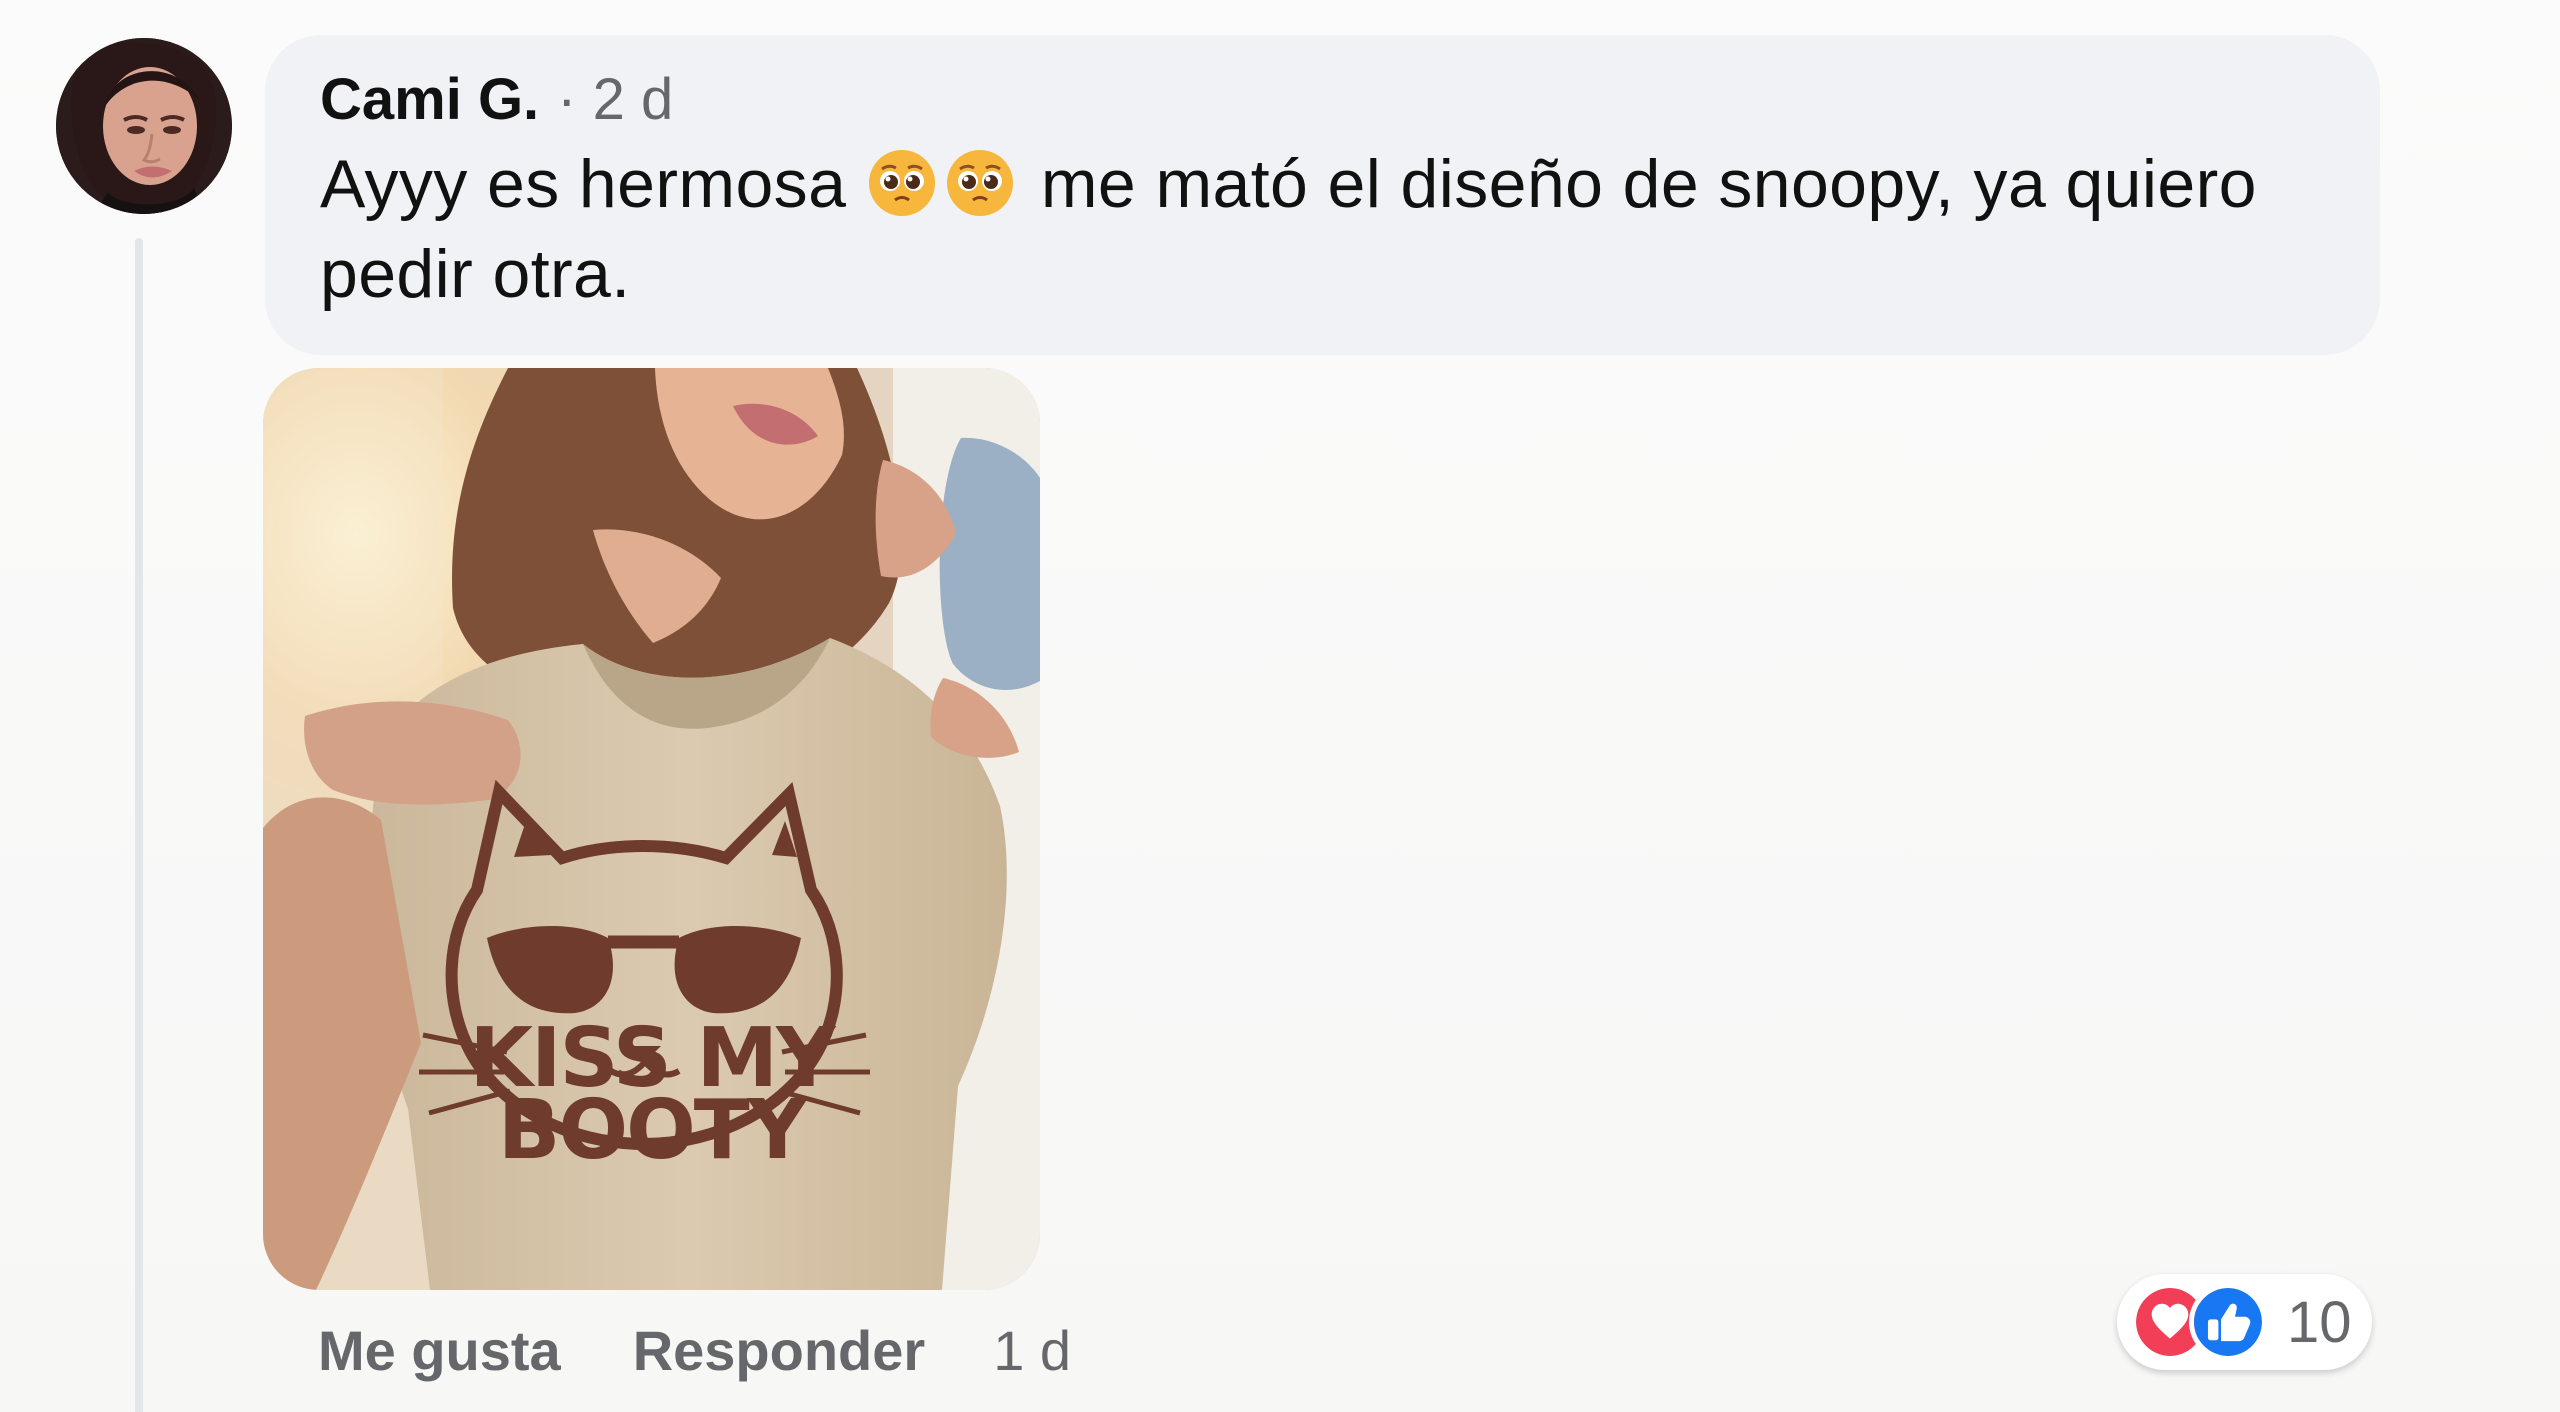 This screenshot has width=2560, height=1412. I want to click on comment-time: 2 d, so click(633, 99).